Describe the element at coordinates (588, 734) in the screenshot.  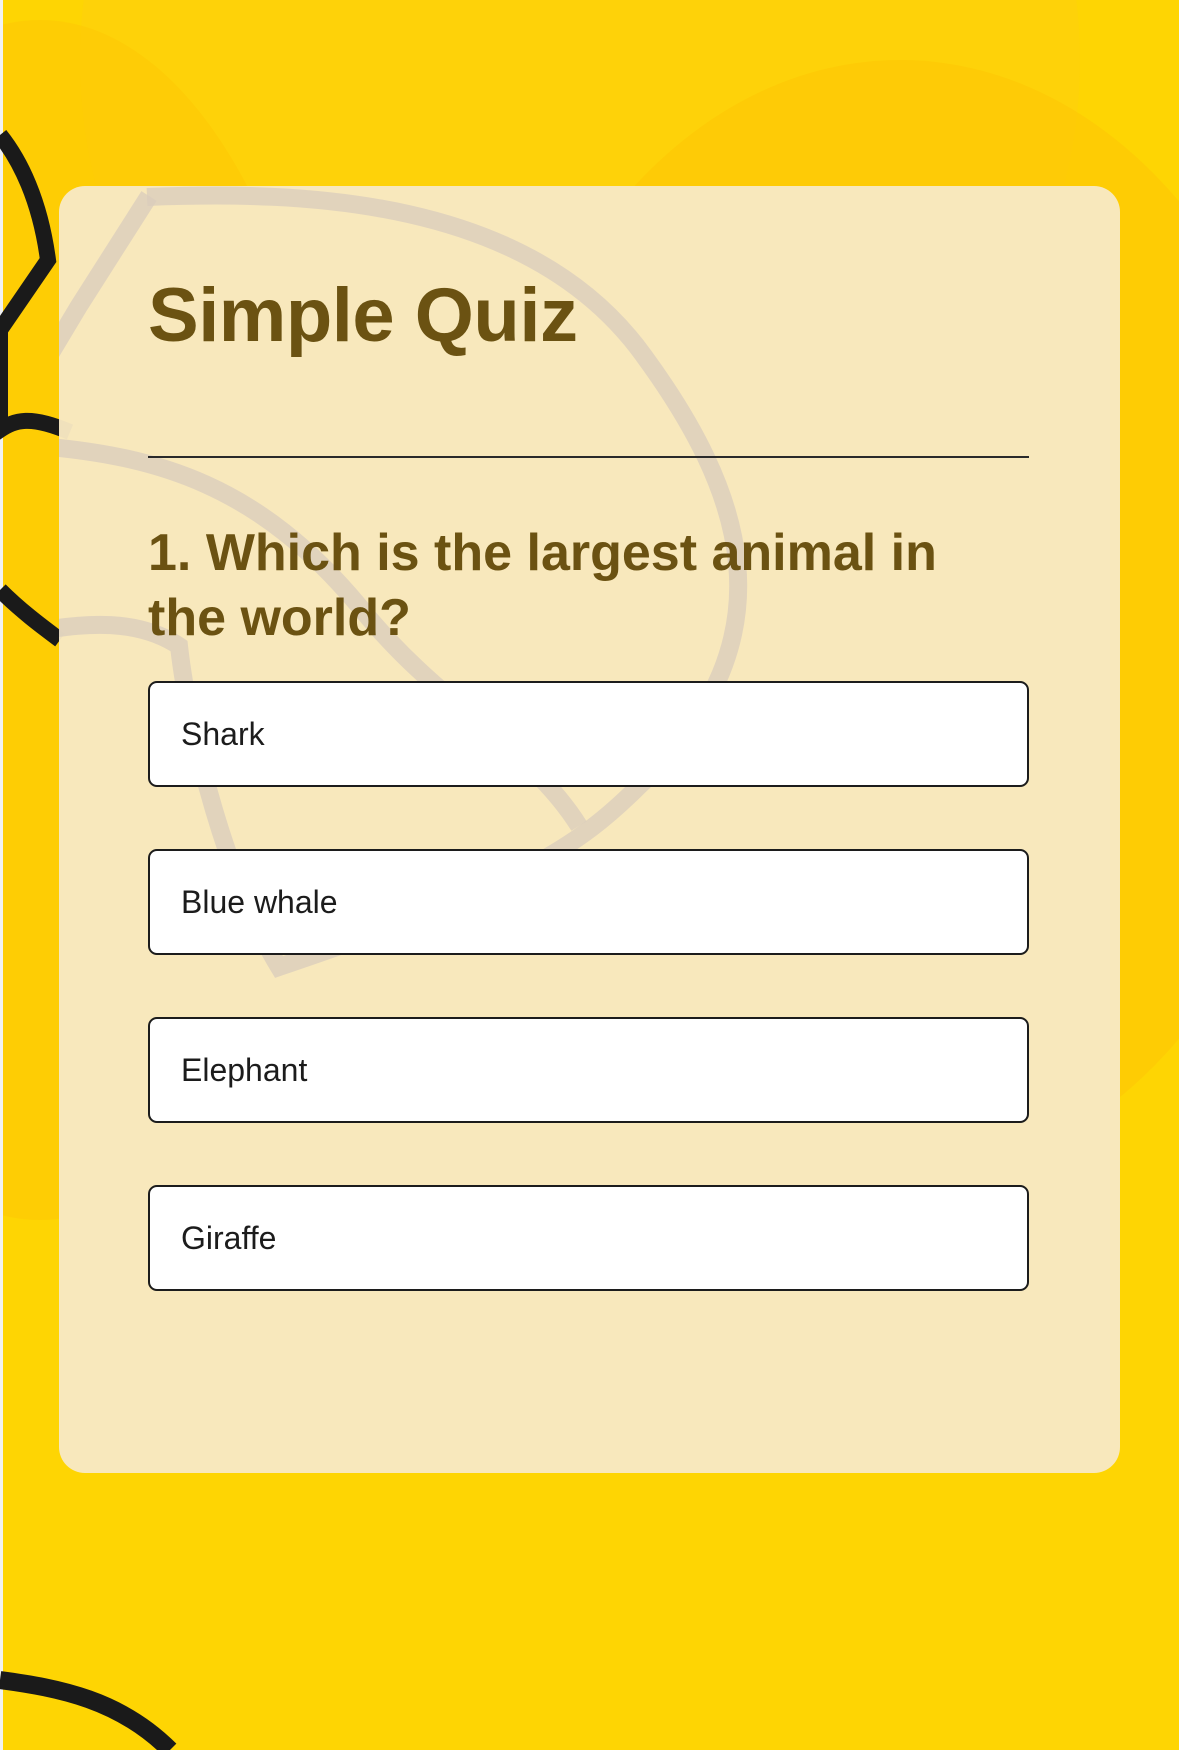
I see `answer-option-shark: Shark` at that location.